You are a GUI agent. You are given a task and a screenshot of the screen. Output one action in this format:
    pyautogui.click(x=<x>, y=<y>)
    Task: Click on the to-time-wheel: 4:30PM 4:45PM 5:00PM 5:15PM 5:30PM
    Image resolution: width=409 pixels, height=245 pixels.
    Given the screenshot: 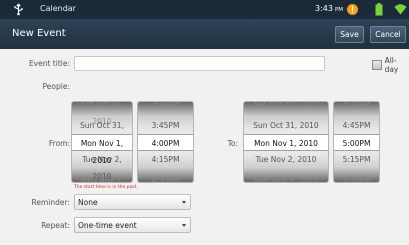 What is the action you would take?
    pyautogui.click(x=356, y=142)
    